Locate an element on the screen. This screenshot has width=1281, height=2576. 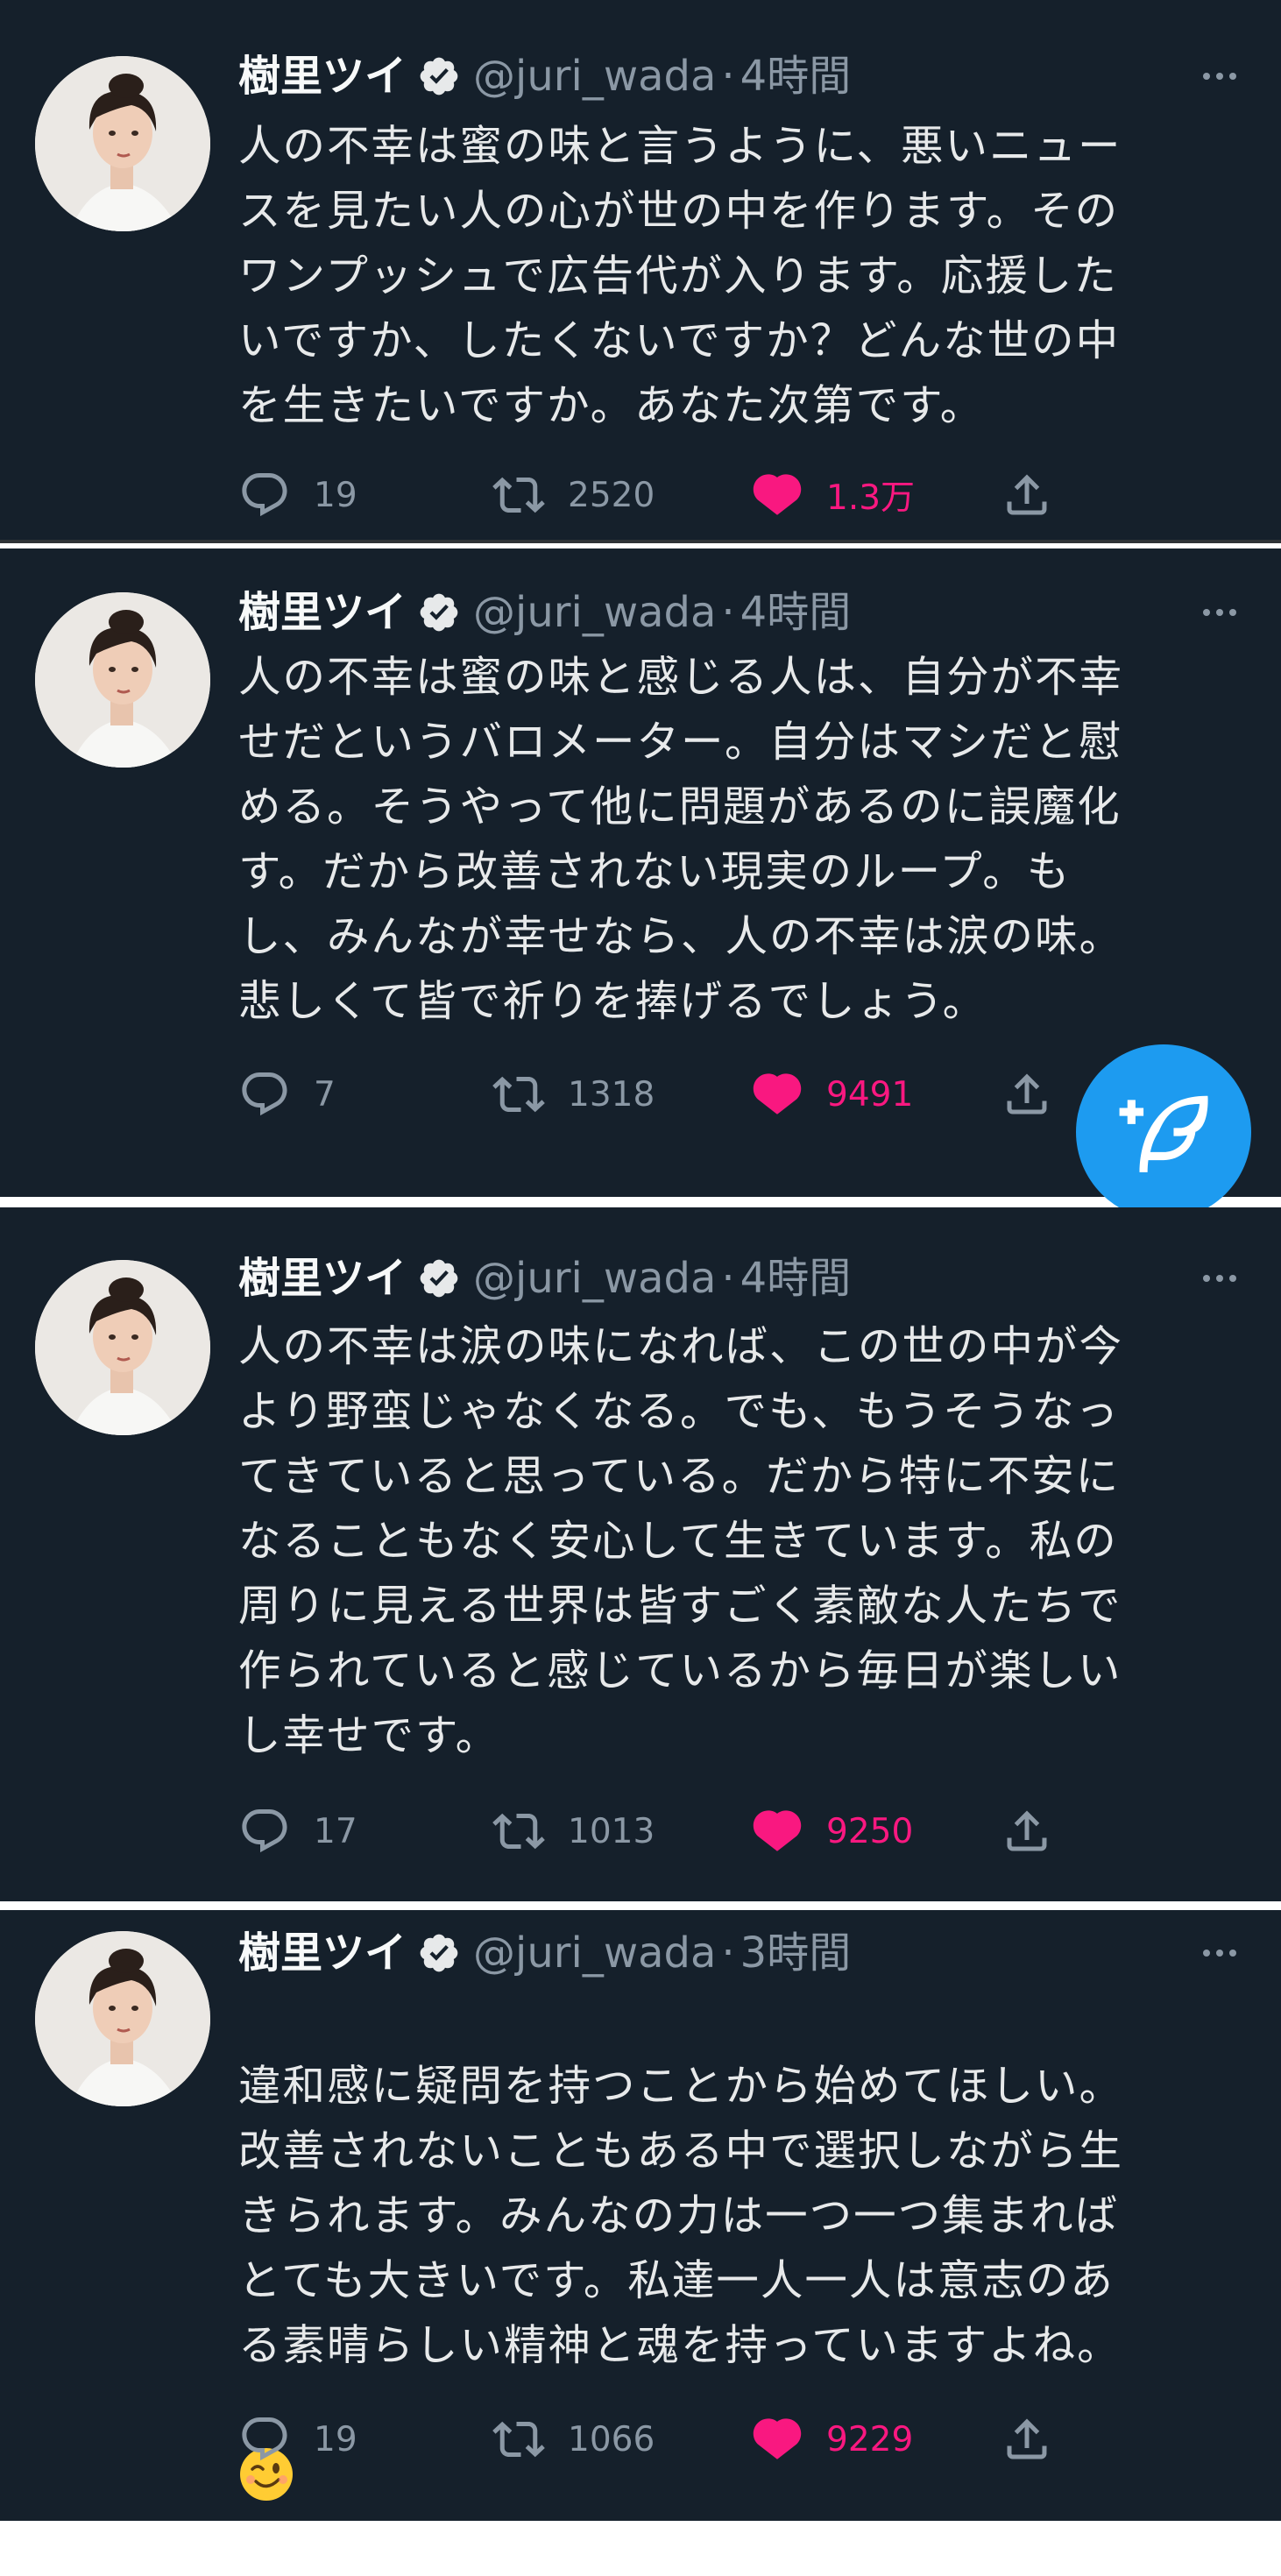
reply-button: 7 is located at coordinates (287, 1094).